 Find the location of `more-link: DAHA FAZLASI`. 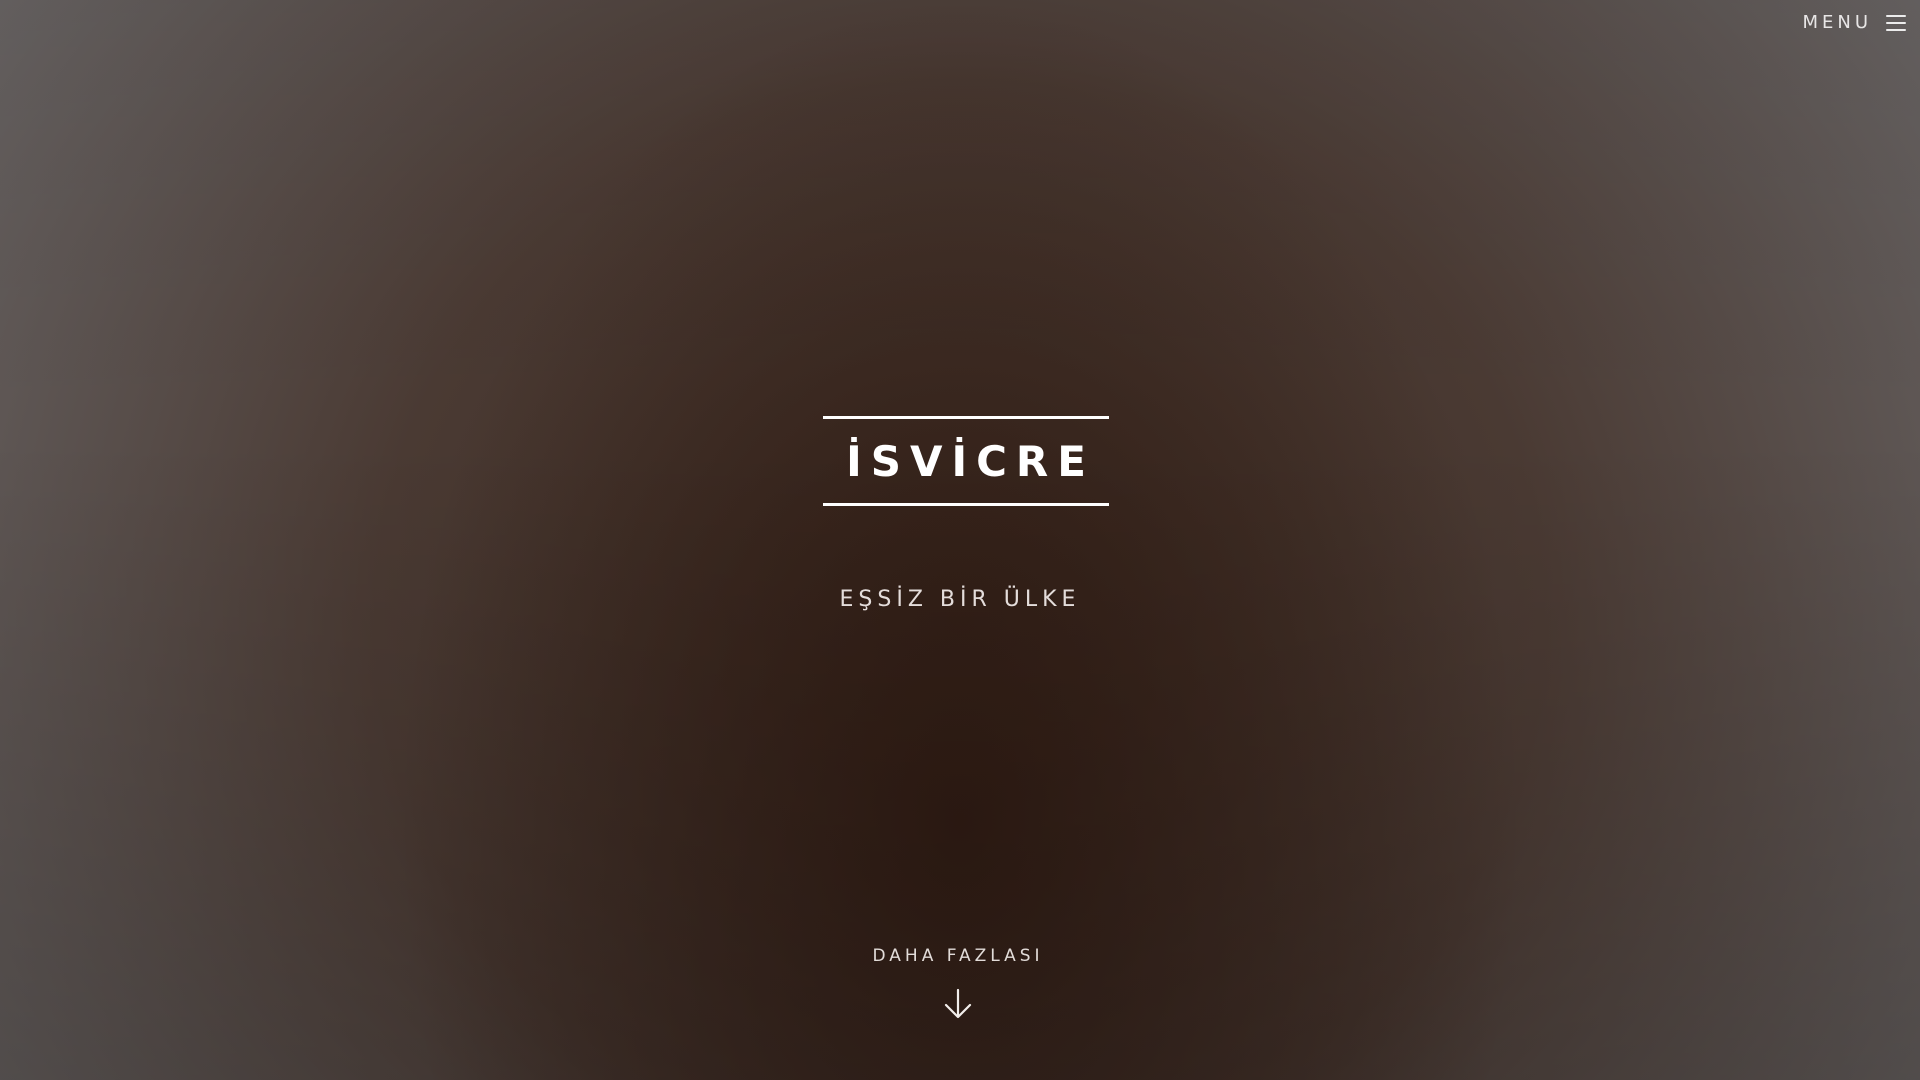

more-link: DAHA FAZLASI is located at coordinates (958, 983).